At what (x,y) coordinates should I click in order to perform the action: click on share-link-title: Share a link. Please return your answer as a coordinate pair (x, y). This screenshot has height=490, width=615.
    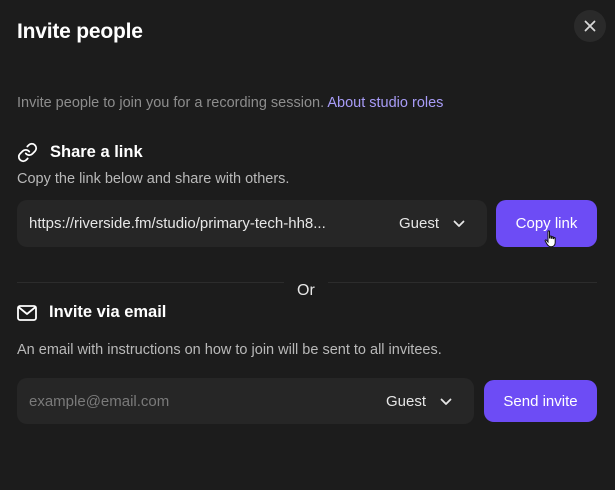
    Looking at the image, I should click on (96, 152).